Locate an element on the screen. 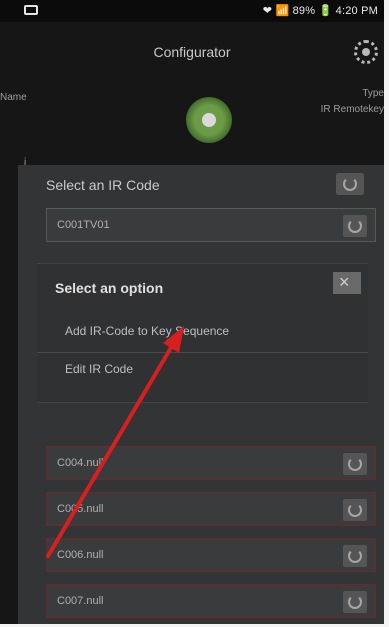  app-title: Configurator is located at coordinates (192, 52).